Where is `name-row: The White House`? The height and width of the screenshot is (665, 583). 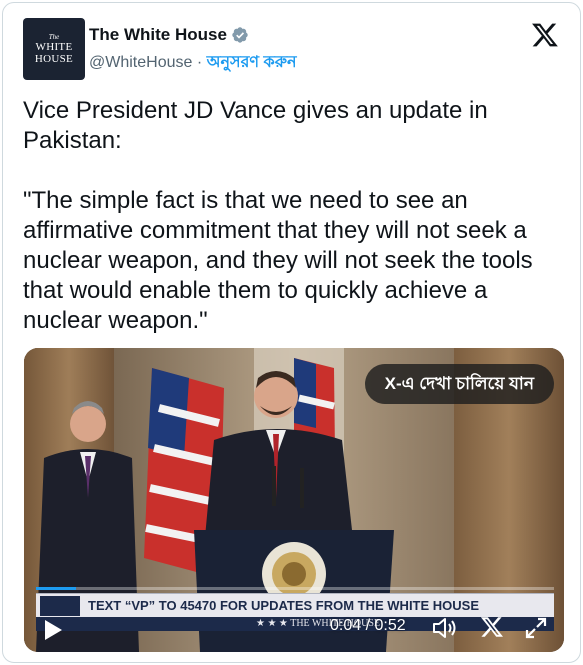 name-row: The White House is located at coordinates (169, 35).